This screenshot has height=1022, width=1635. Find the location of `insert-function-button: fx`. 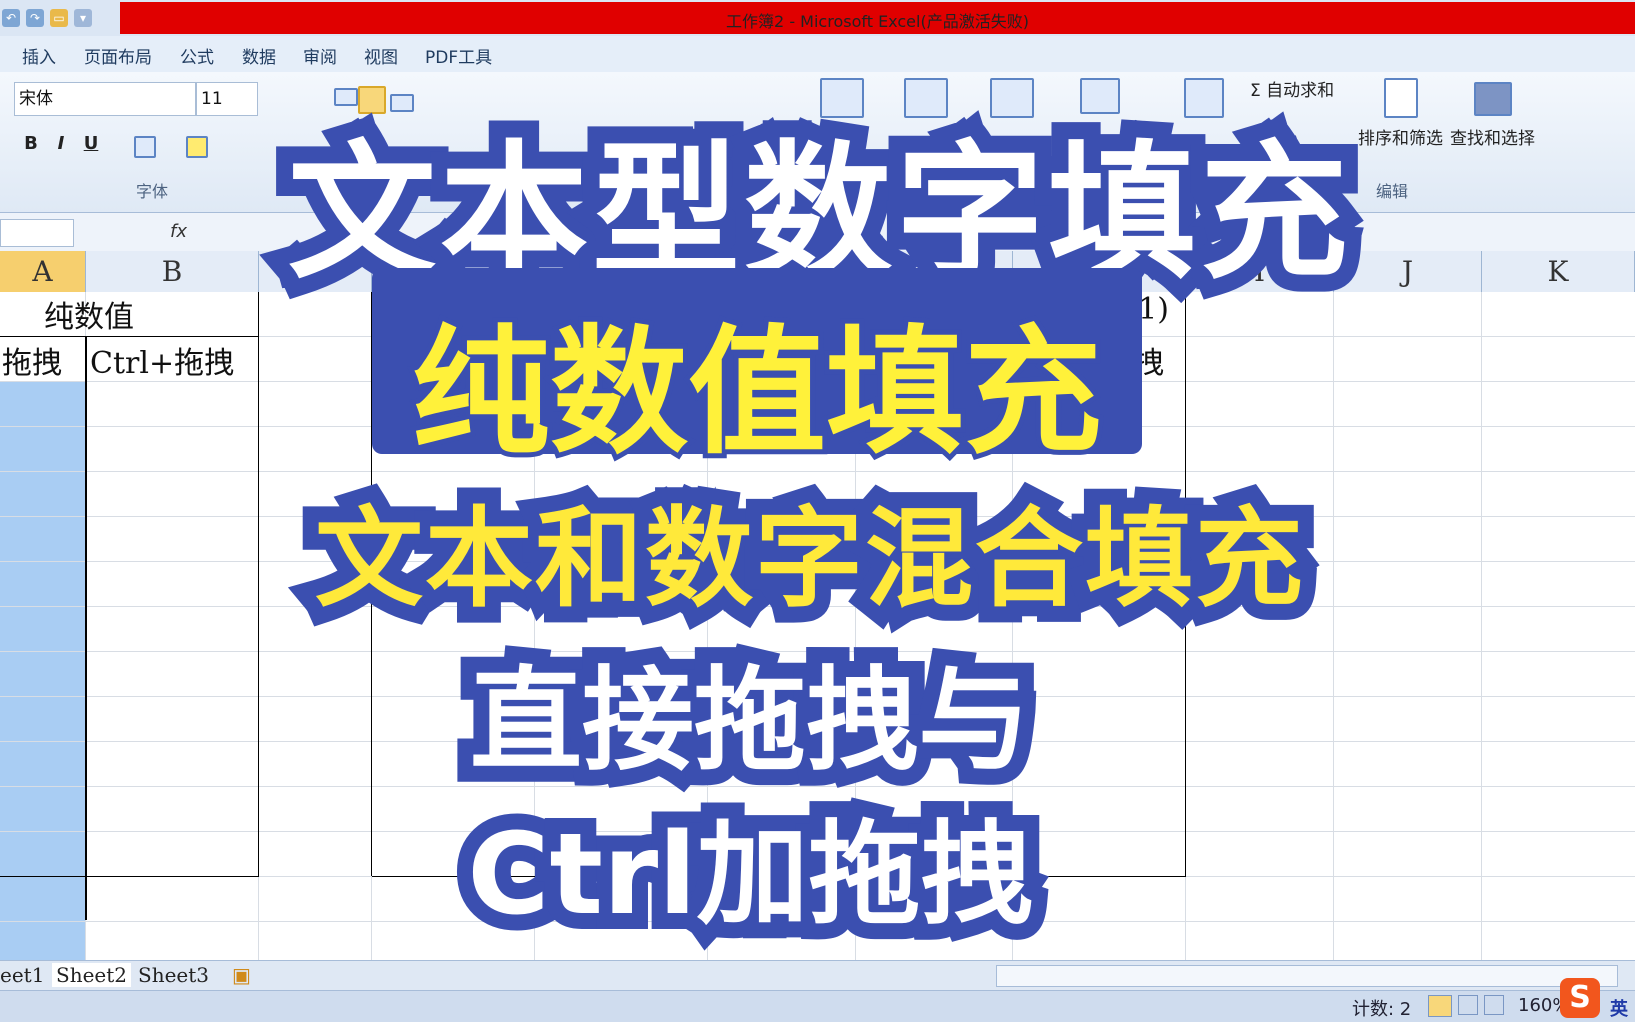

insert-function-button: fx is located at coordinates (178, 231).